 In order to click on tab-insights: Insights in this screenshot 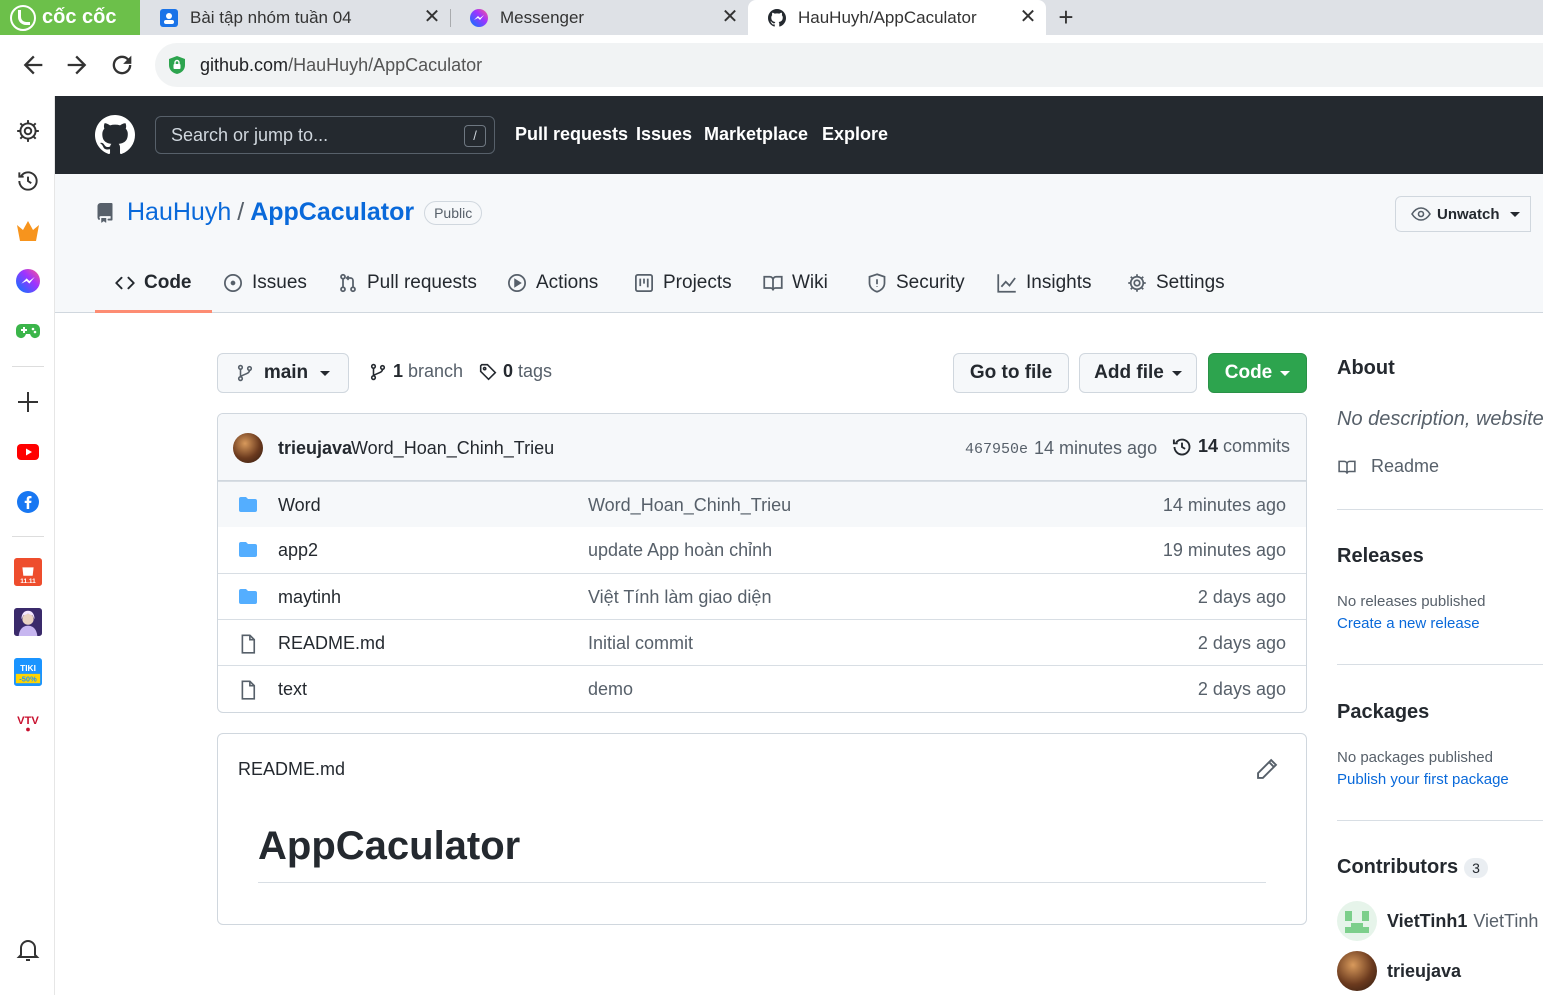, I will do `click(1044, 289)`.